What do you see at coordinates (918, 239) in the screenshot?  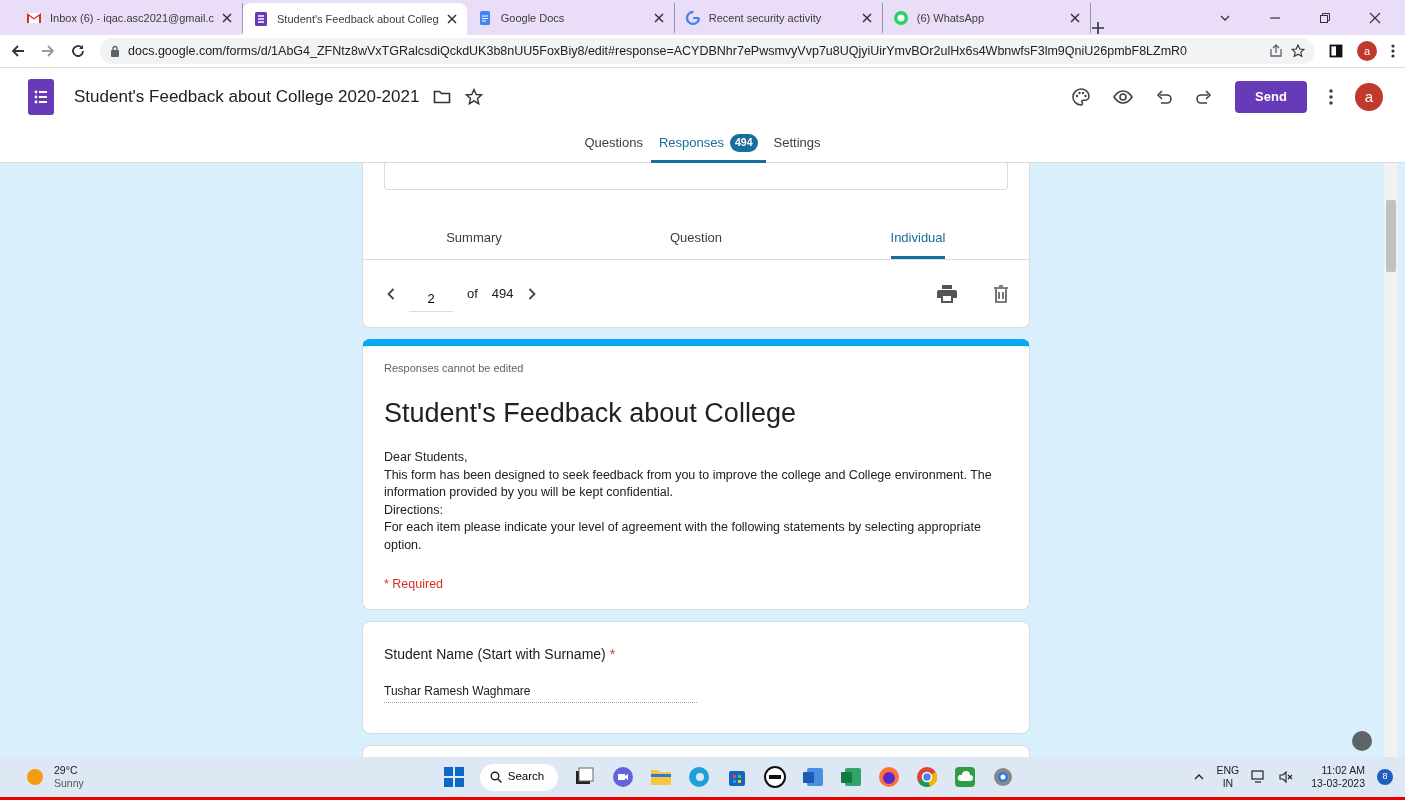 I see `view-tab: Individual` at bounding box center [918, 239].